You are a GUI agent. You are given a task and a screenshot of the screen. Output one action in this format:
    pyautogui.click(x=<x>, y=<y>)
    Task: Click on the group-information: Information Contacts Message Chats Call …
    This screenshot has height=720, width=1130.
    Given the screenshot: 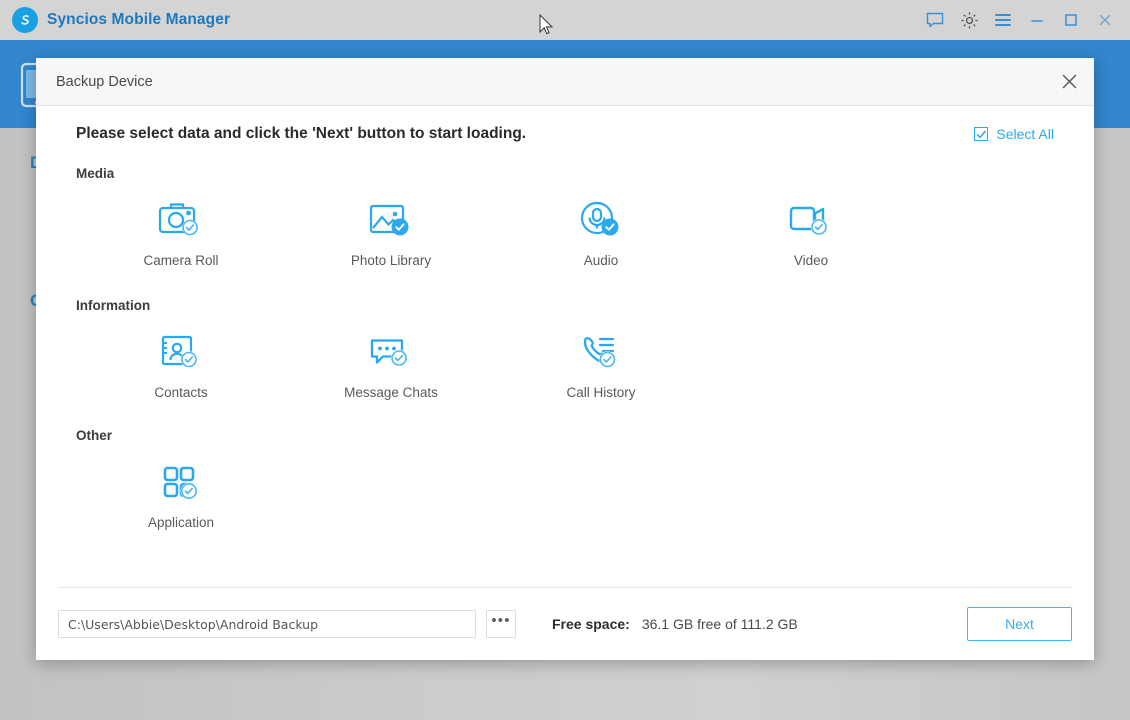 What is the action you would take?
    pyautogui.click(x=565, y=349)
    